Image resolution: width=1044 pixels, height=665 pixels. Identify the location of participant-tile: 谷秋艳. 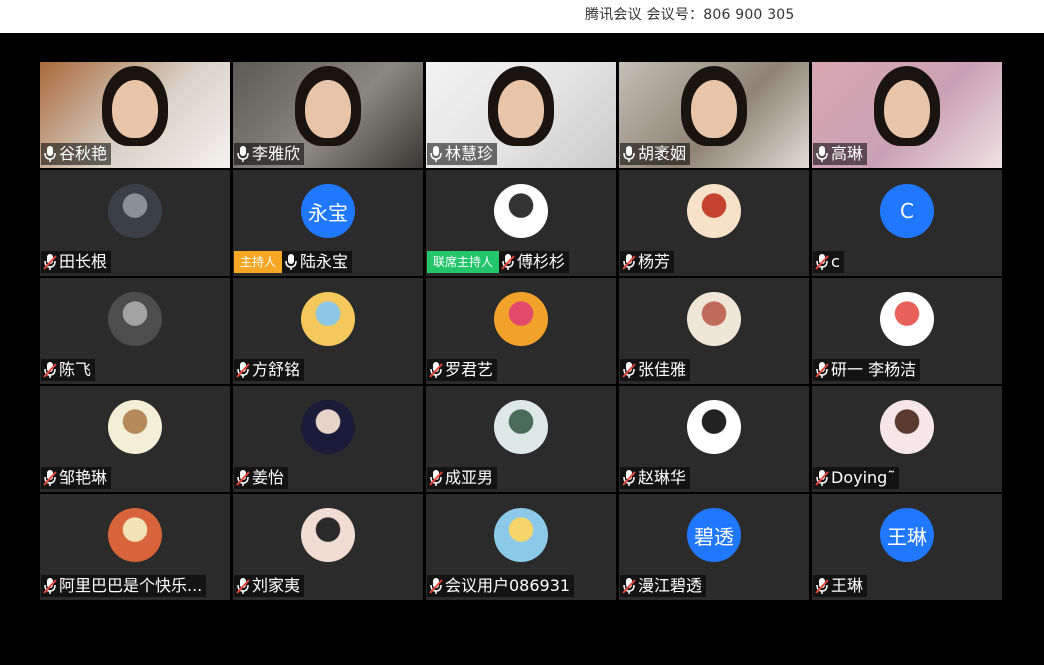
(135, 115).